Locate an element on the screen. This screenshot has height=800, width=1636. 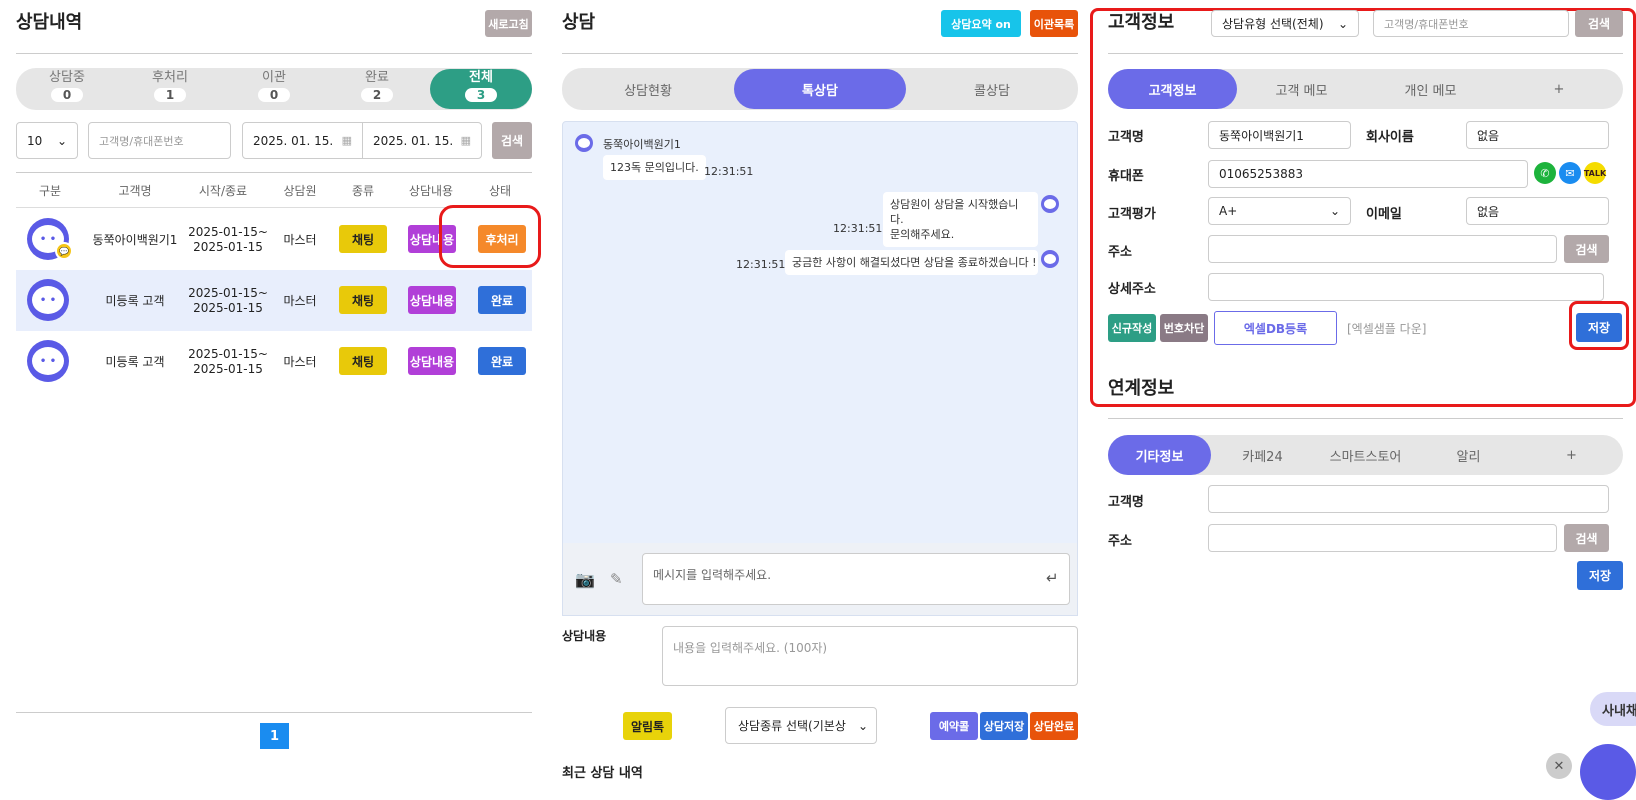
kind-select: 상담종류 선택(기본상 ⌄ is located at coordinates (801, 725).